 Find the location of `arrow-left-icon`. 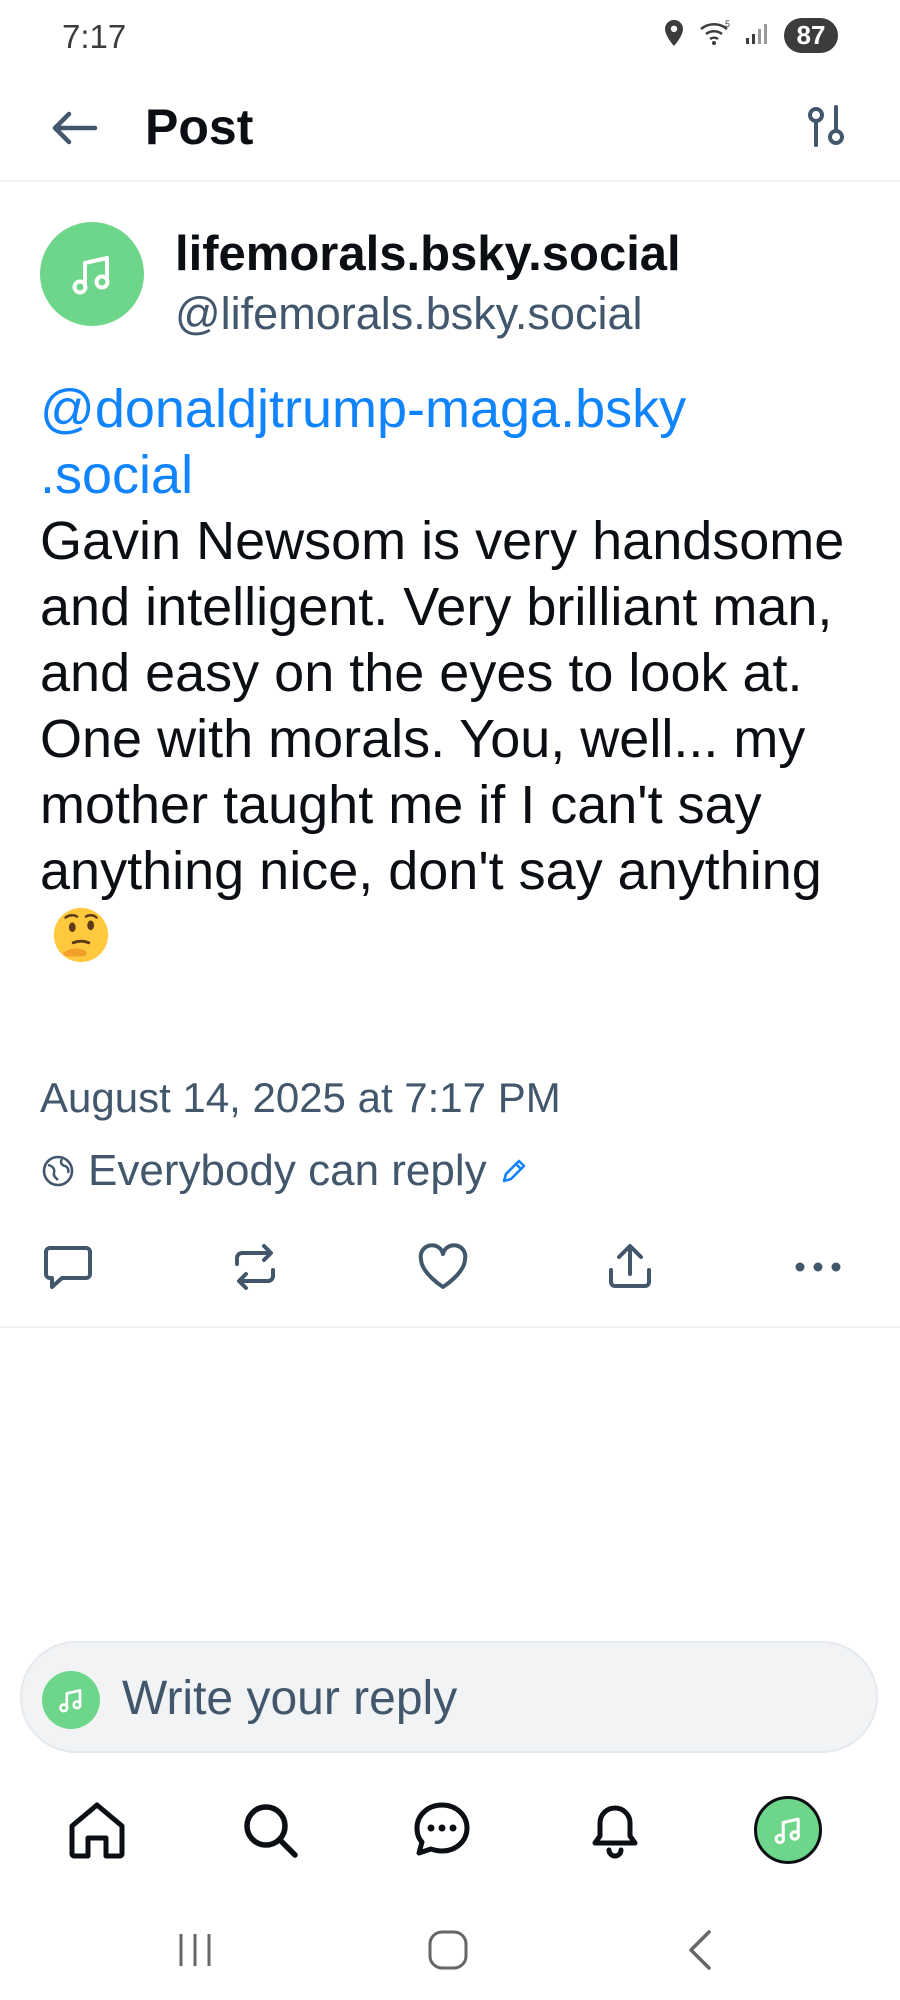

arrow-left-icon is located at coordinates (75, 128).